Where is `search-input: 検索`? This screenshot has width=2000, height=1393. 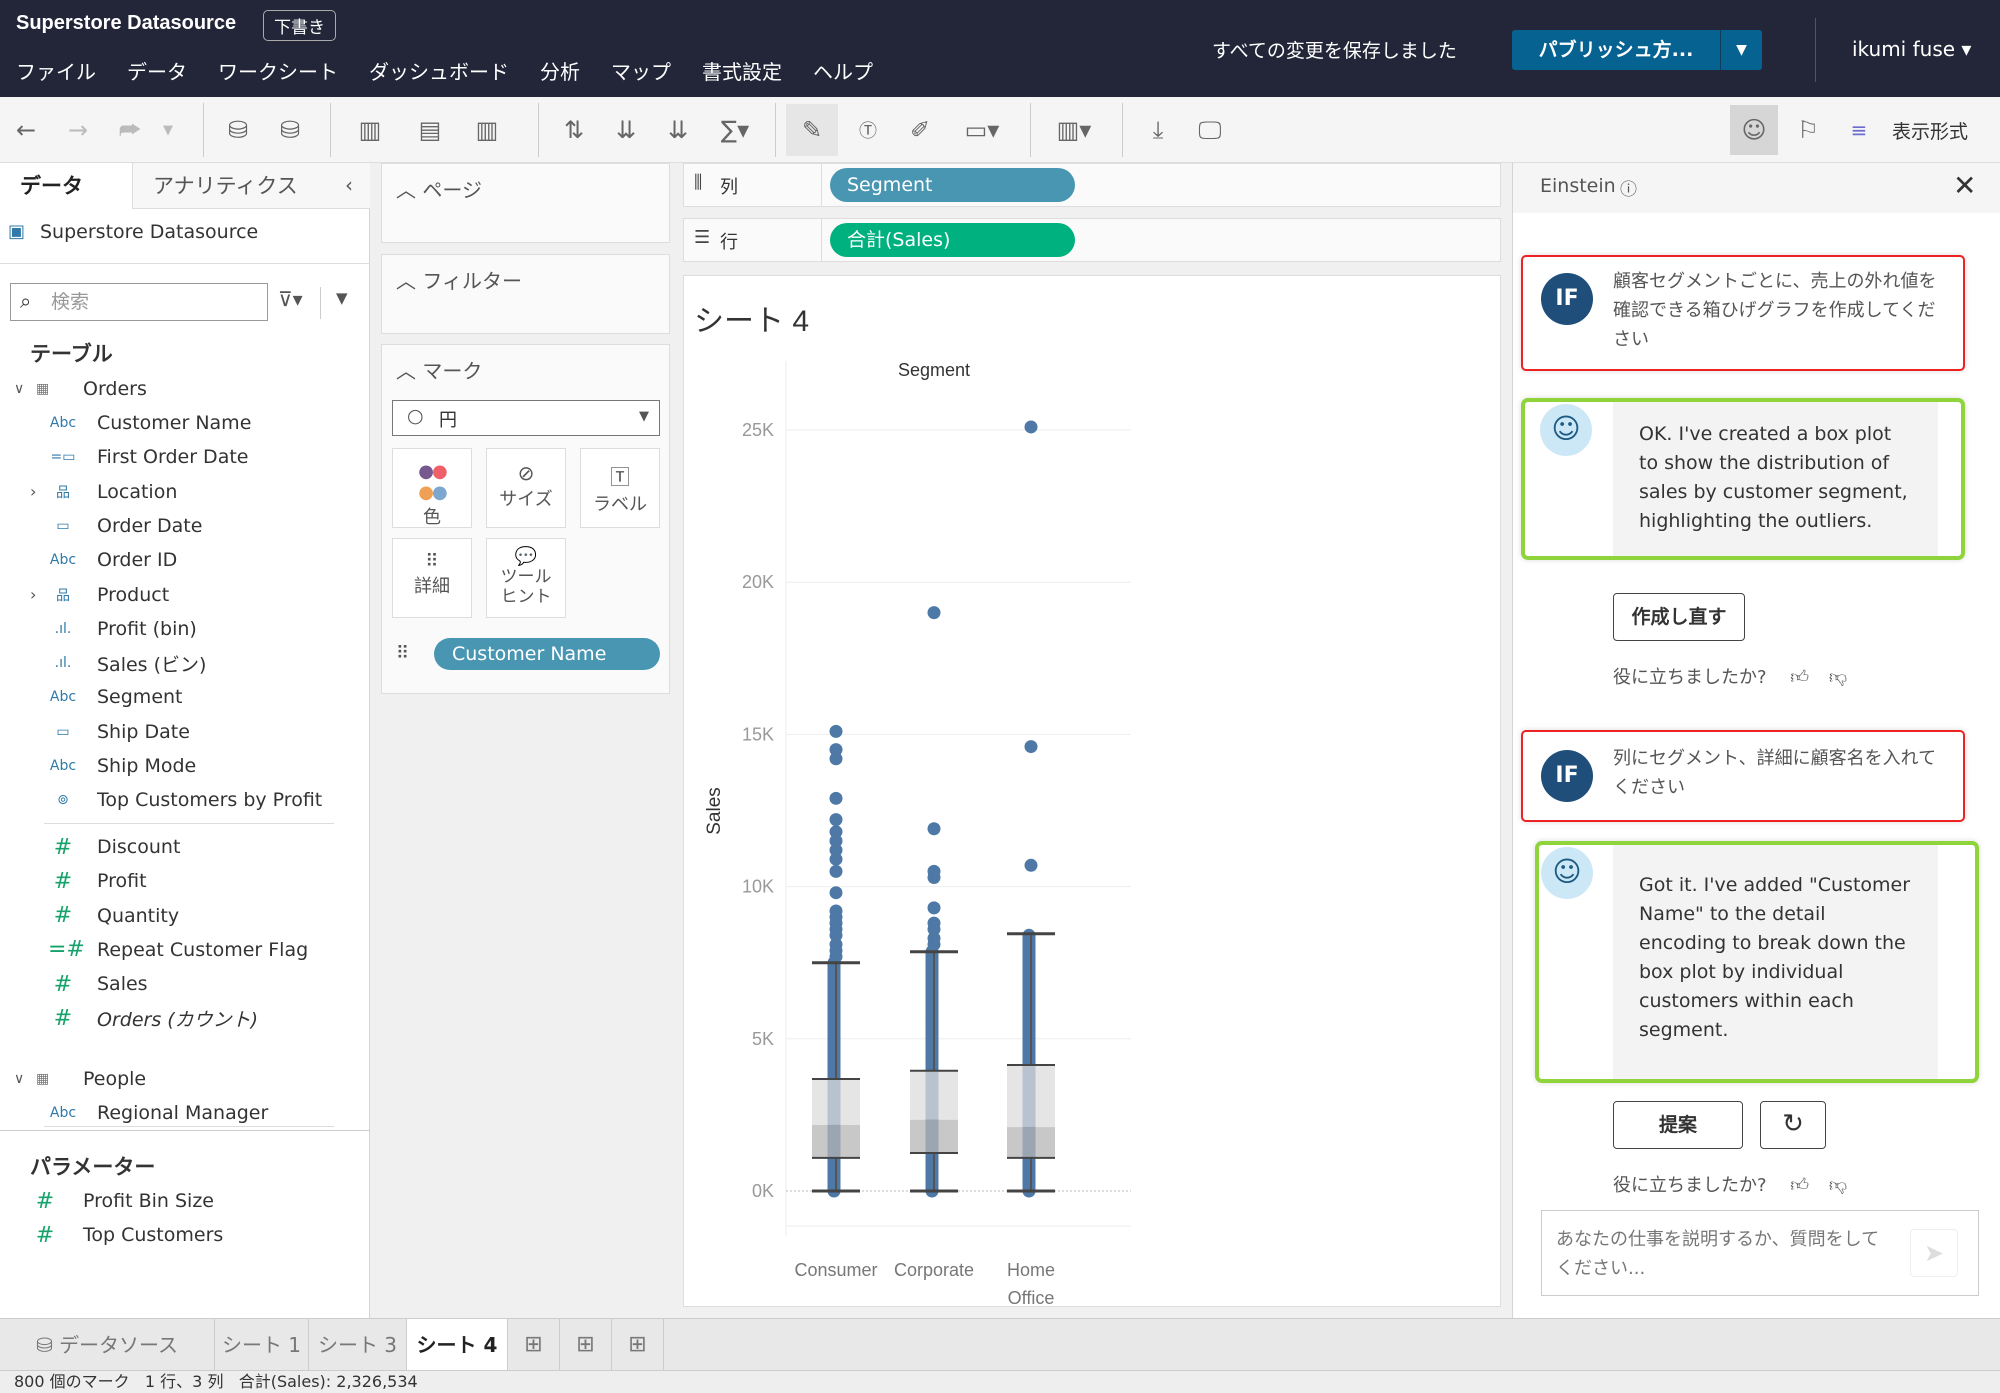
search-input: 検索 is located at coordinates (139, 302).